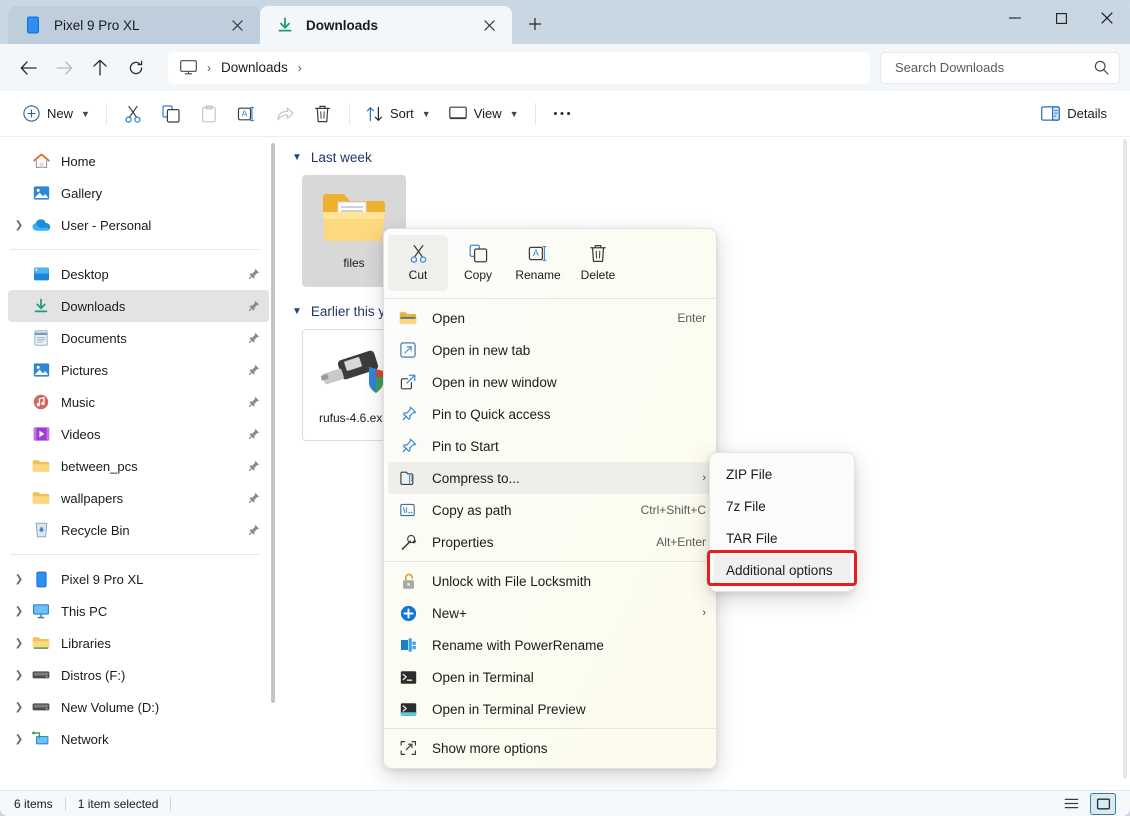 The image size is (1130, 816). Describe the element at coordinates (374, 114) in the screenshot. I see `sort-icon` at that location.